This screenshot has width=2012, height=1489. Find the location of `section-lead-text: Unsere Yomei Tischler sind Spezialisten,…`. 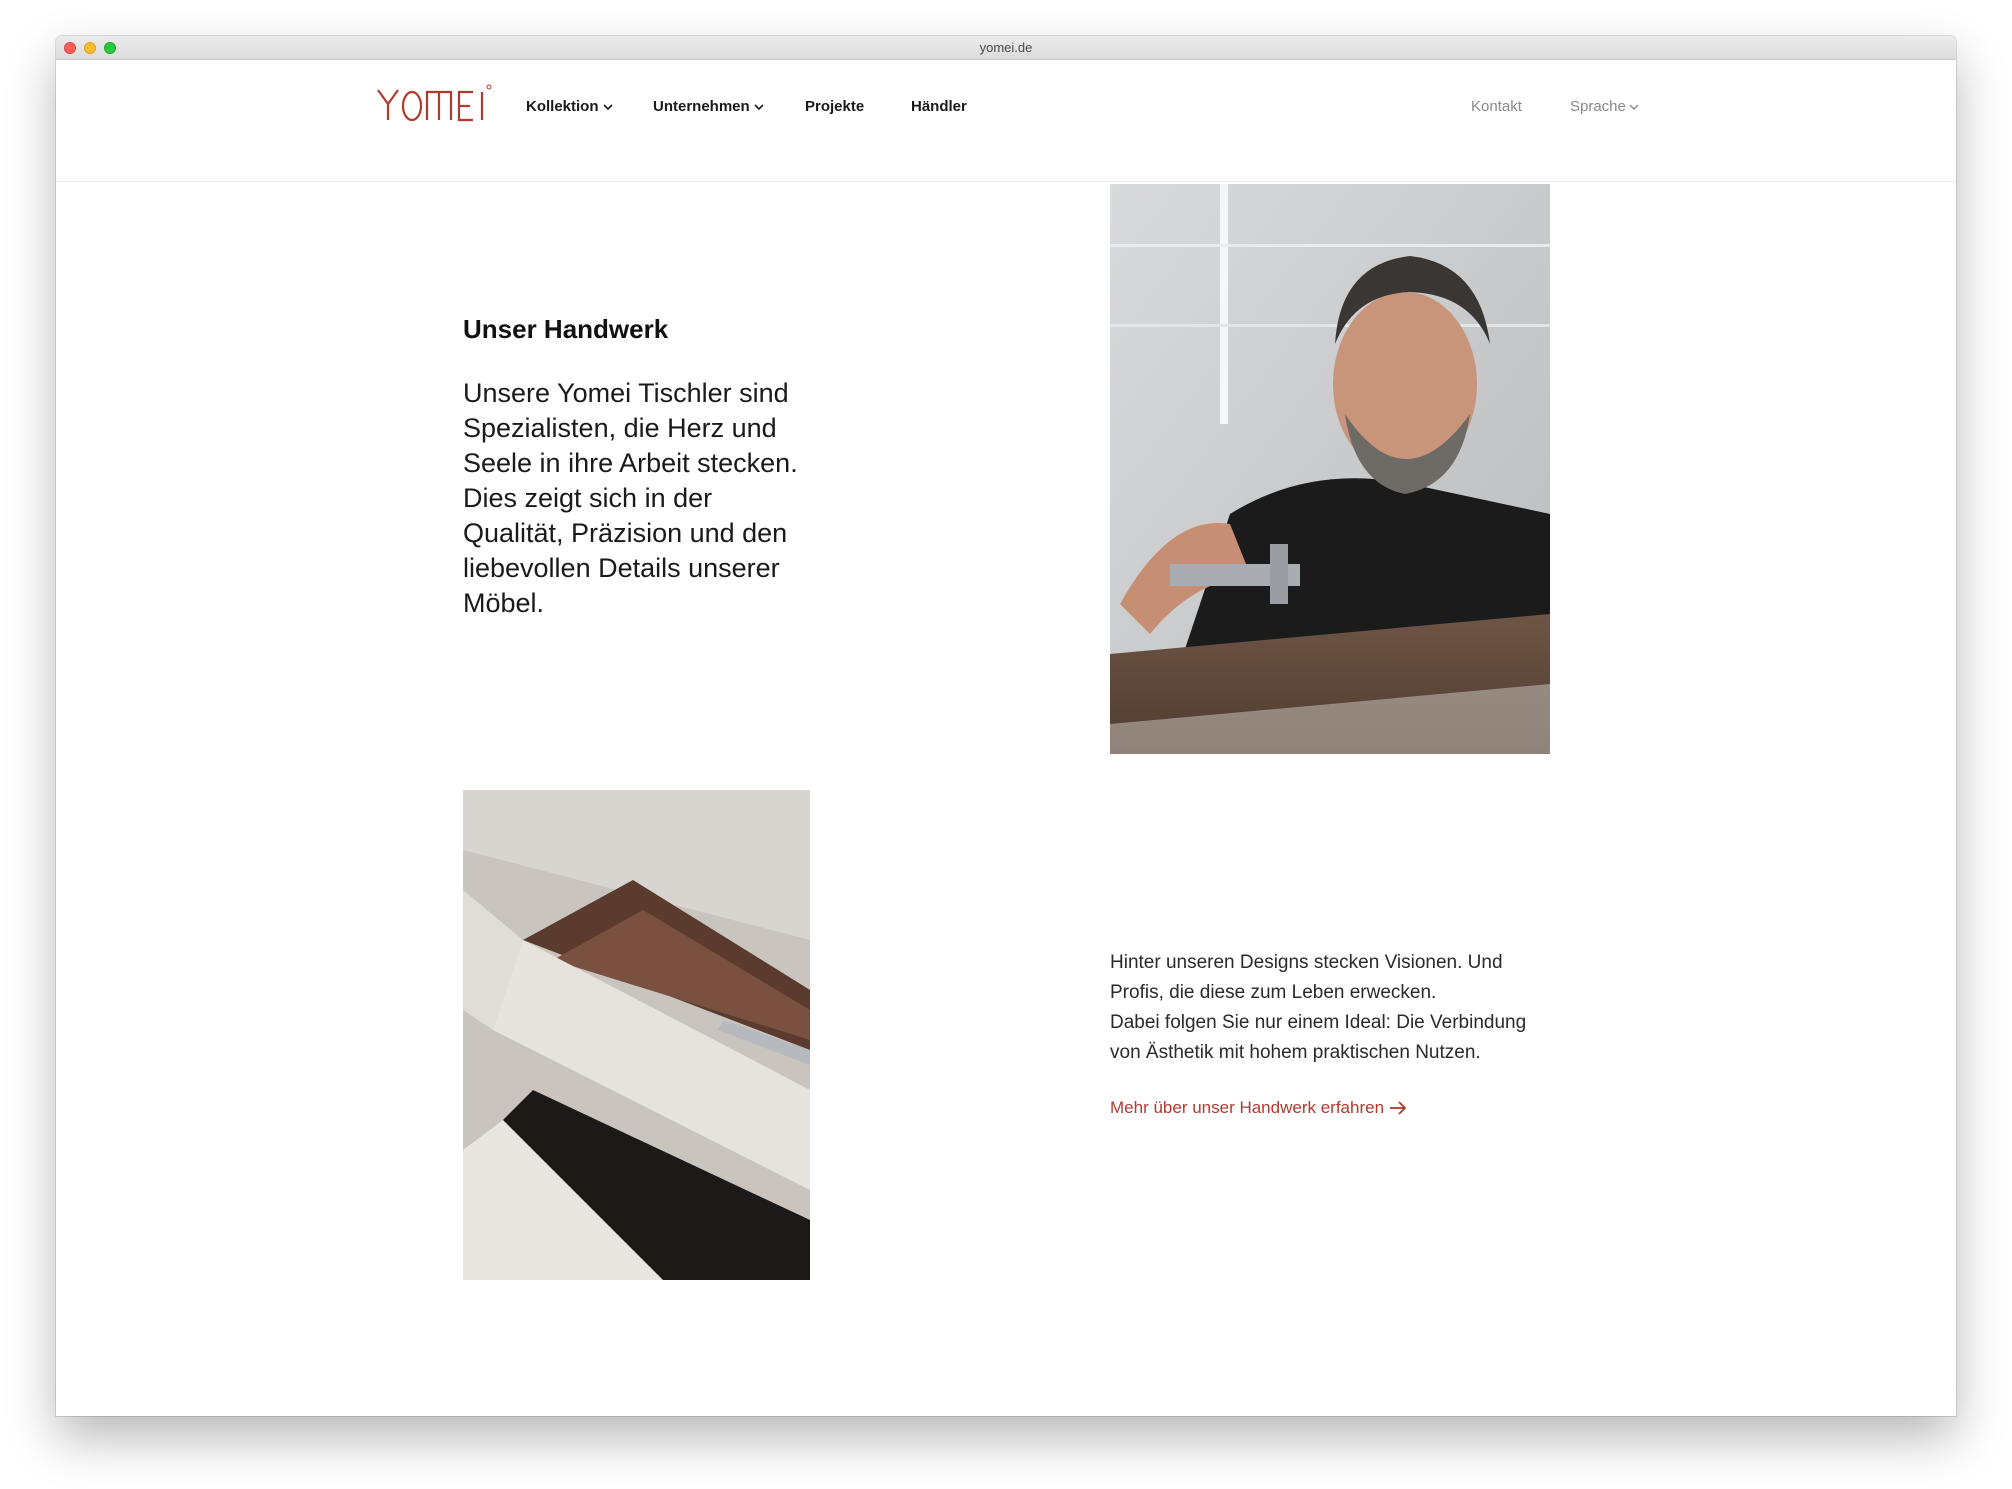

section-lead-text: Unsere Yomei Tischler sind Spezialisten,… is located at coordinates (630, 498).